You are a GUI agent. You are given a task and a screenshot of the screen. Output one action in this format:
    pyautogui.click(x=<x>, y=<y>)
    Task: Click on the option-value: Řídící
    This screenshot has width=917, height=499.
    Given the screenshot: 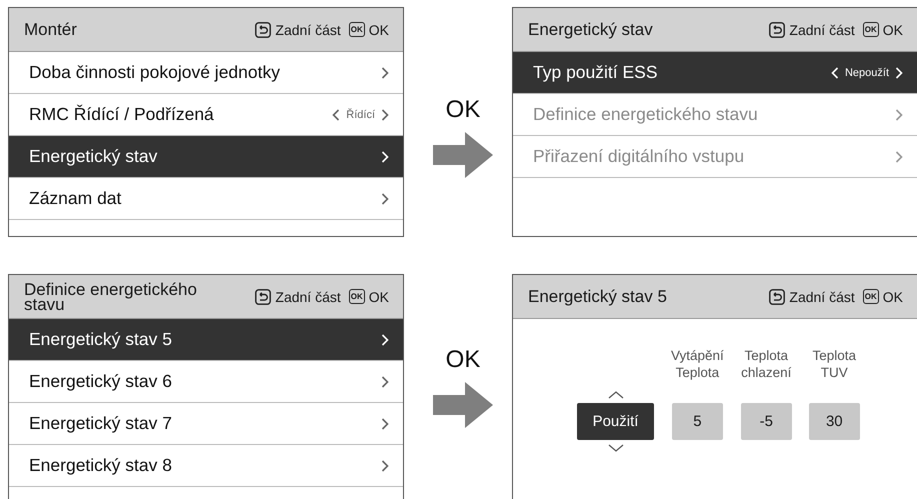 What is the action you would take?
    pyautogui.click(x=360, y=114)
    